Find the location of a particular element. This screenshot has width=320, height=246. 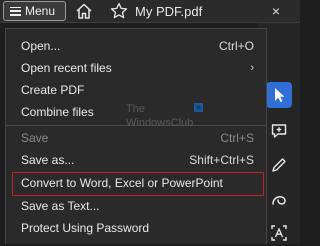

menu-item-open-recent: Open recent files › is located at coordinates (136, 68).